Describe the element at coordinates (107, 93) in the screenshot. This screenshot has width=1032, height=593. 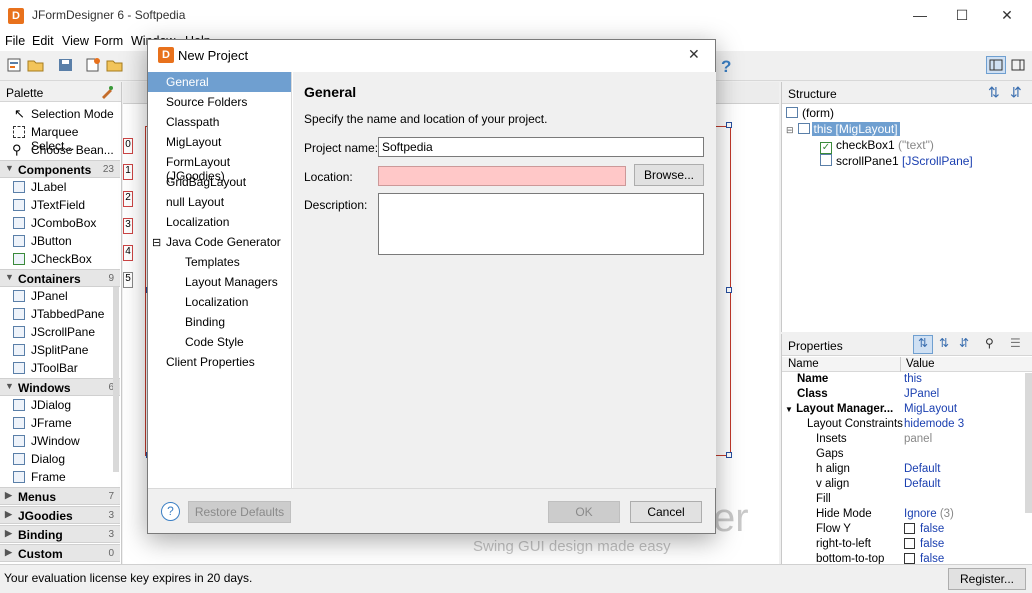
I see `palette-options-icon` at that location.